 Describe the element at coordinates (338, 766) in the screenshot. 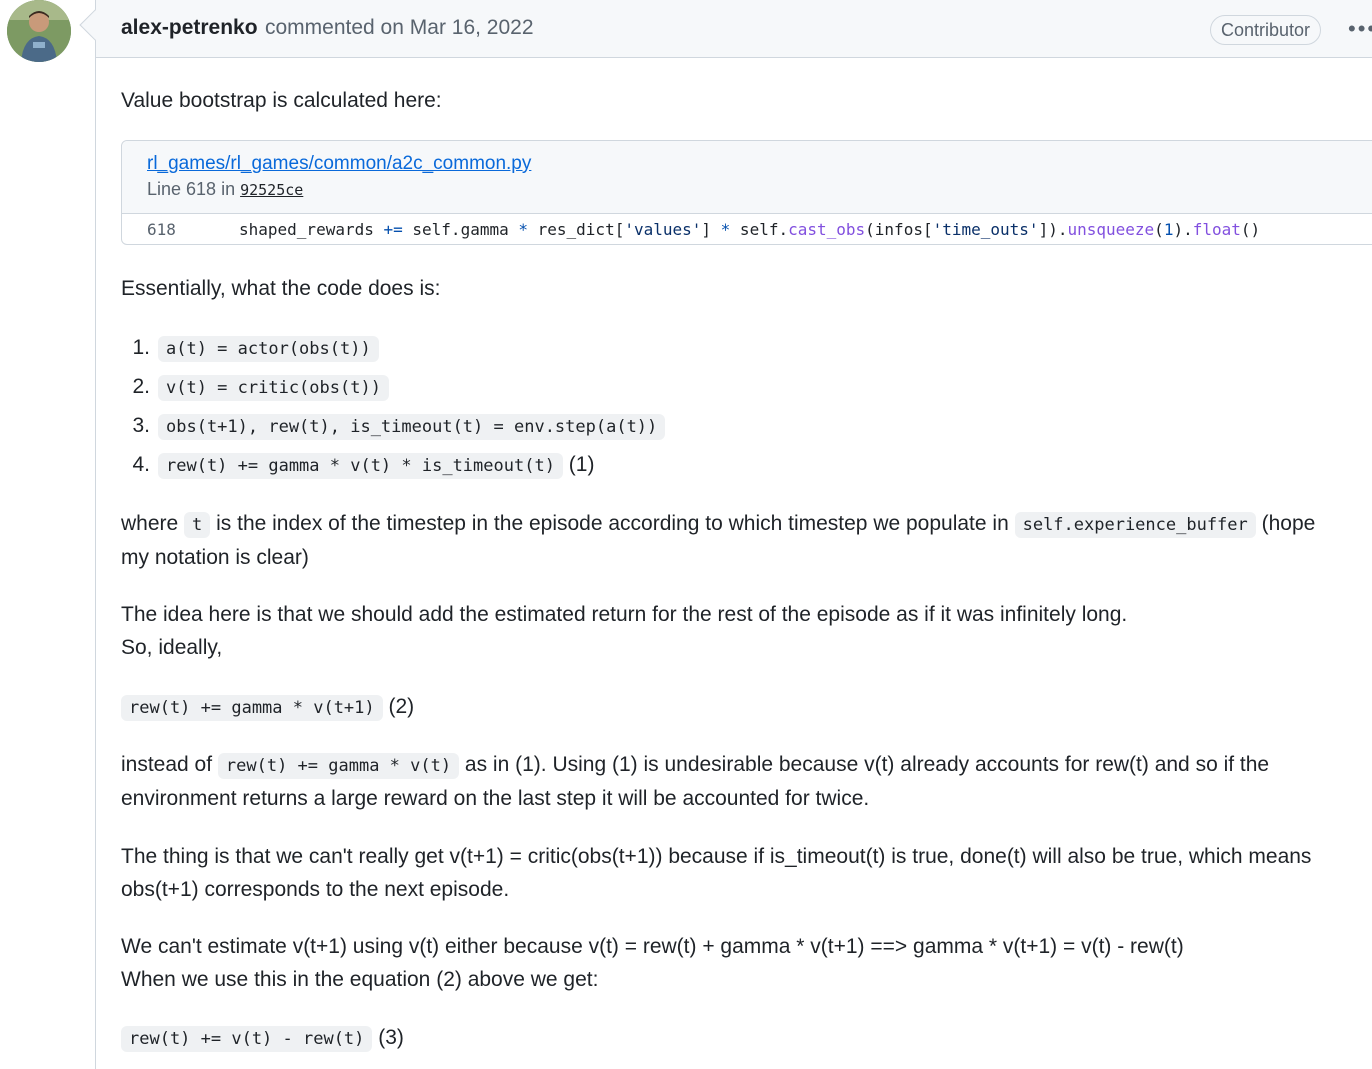

I see `inline-code: rew(t) += gamma * v(t)` at that location.